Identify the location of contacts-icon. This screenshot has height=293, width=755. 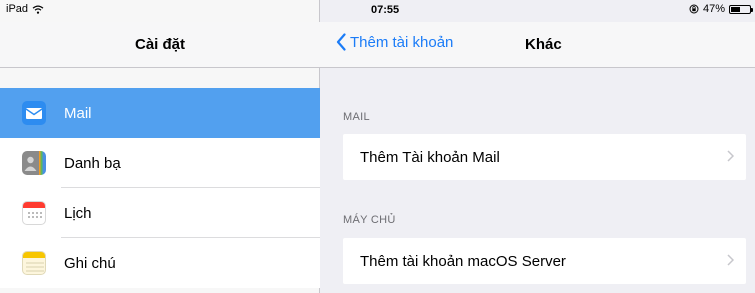
(34, 163).